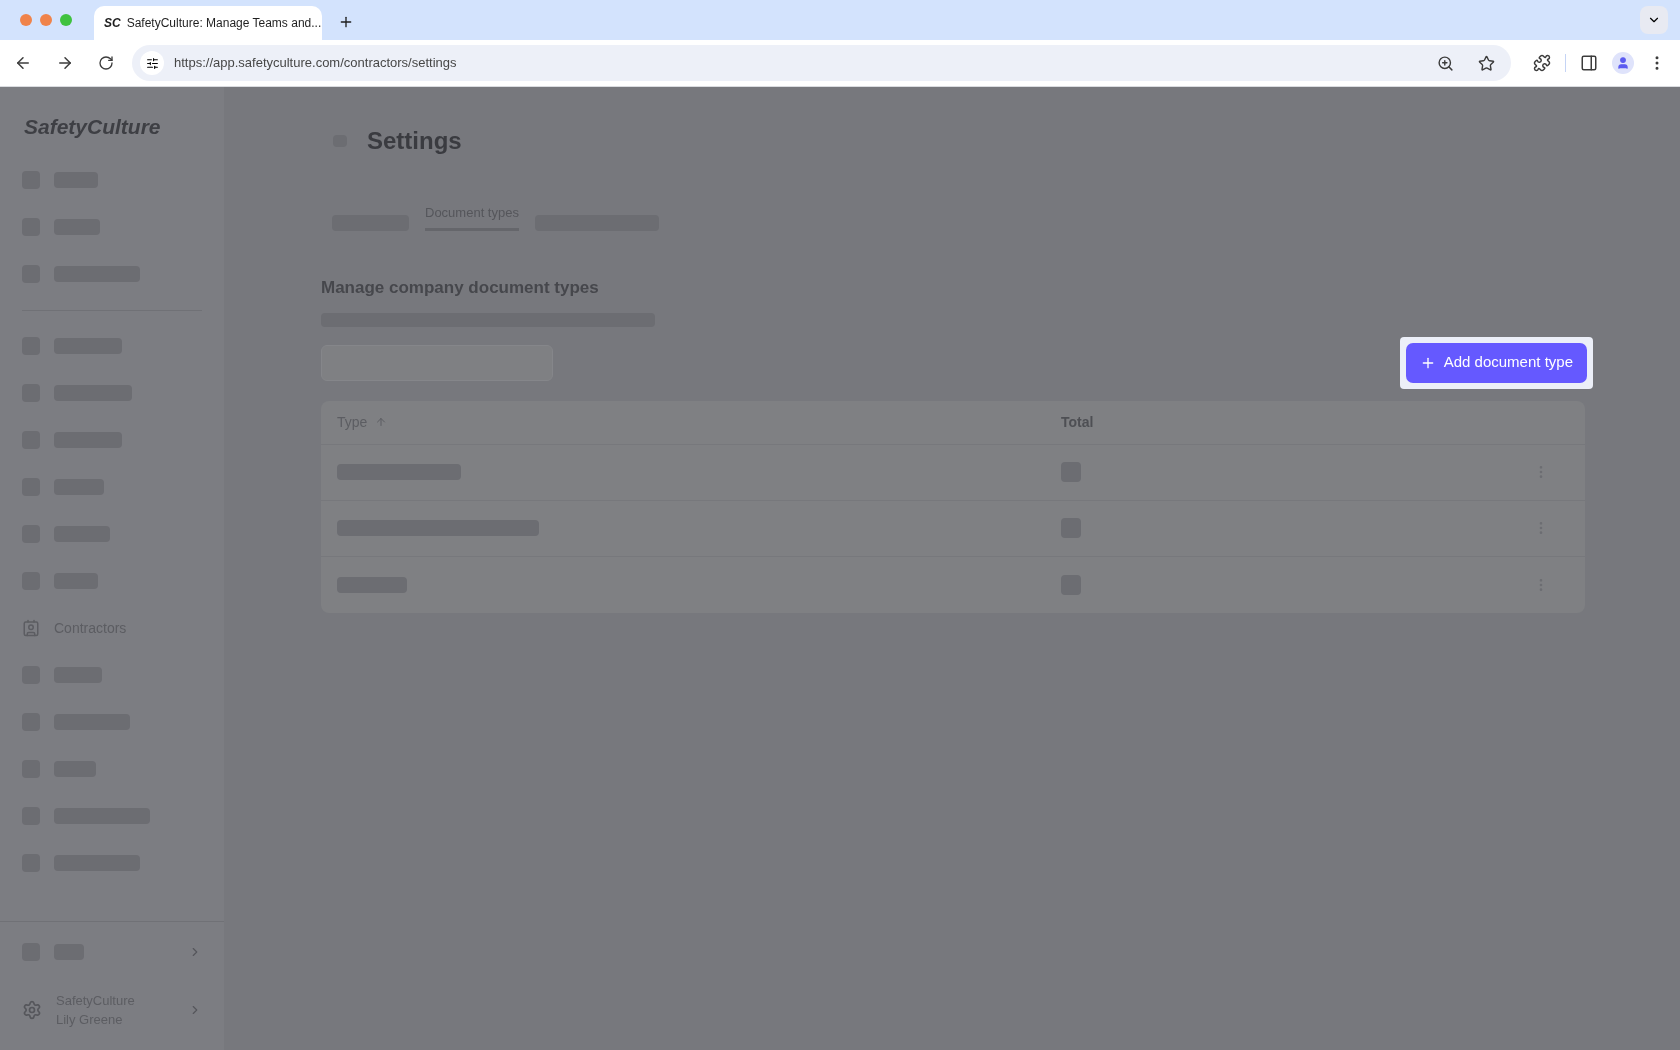 This screenshot has width=1680, height=1050. What do you see at coordinates (31, 628) in the screenshot?
I see `contacts-icon` at bounding box center [31, 628].